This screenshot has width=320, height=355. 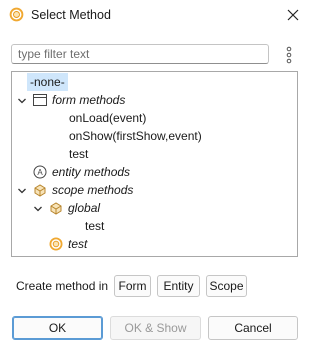 I want to click on tree-item-root-test: test, so click(x=77, y=244).